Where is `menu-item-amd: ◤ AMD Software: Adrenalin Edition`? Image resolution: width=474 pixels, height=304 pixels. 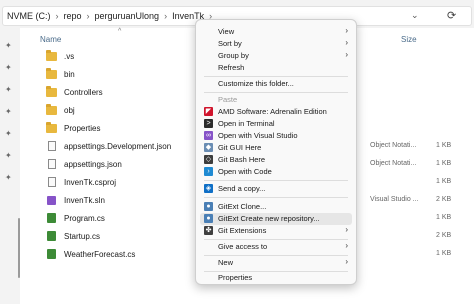
menu-item-amd: ◤ AMD Software: Adrenalin Edition is located at coordinates (276, 112).